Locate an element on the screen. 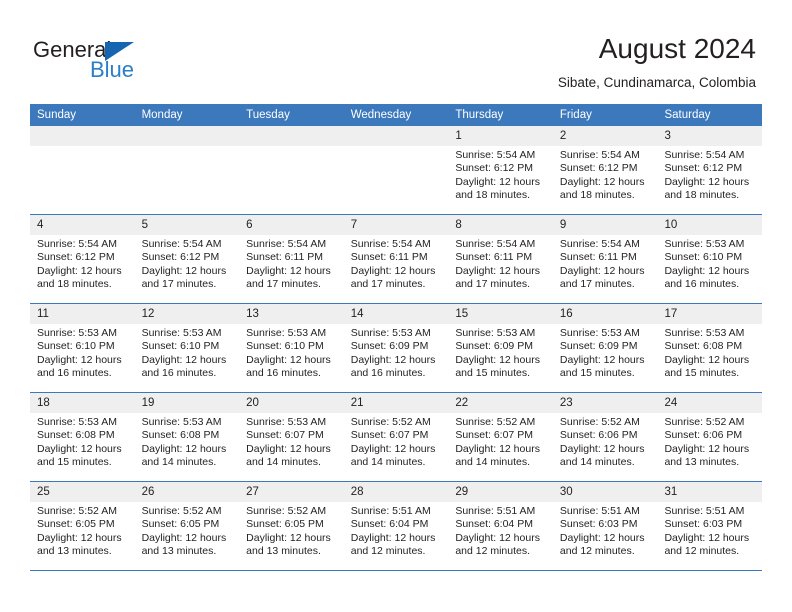 The width and height of the screenshot is (792, 612). day-number-band: 10 is located at coordinates (710, 225).